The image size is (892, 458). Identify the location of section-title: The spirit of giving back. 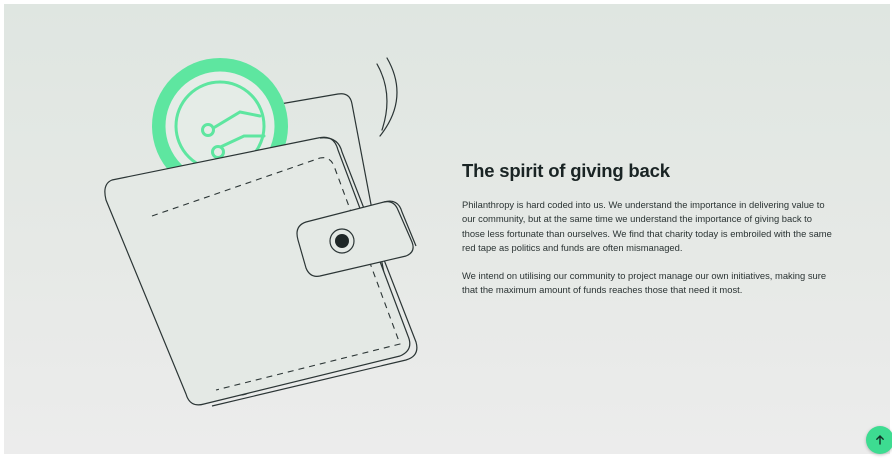
(566, 170).